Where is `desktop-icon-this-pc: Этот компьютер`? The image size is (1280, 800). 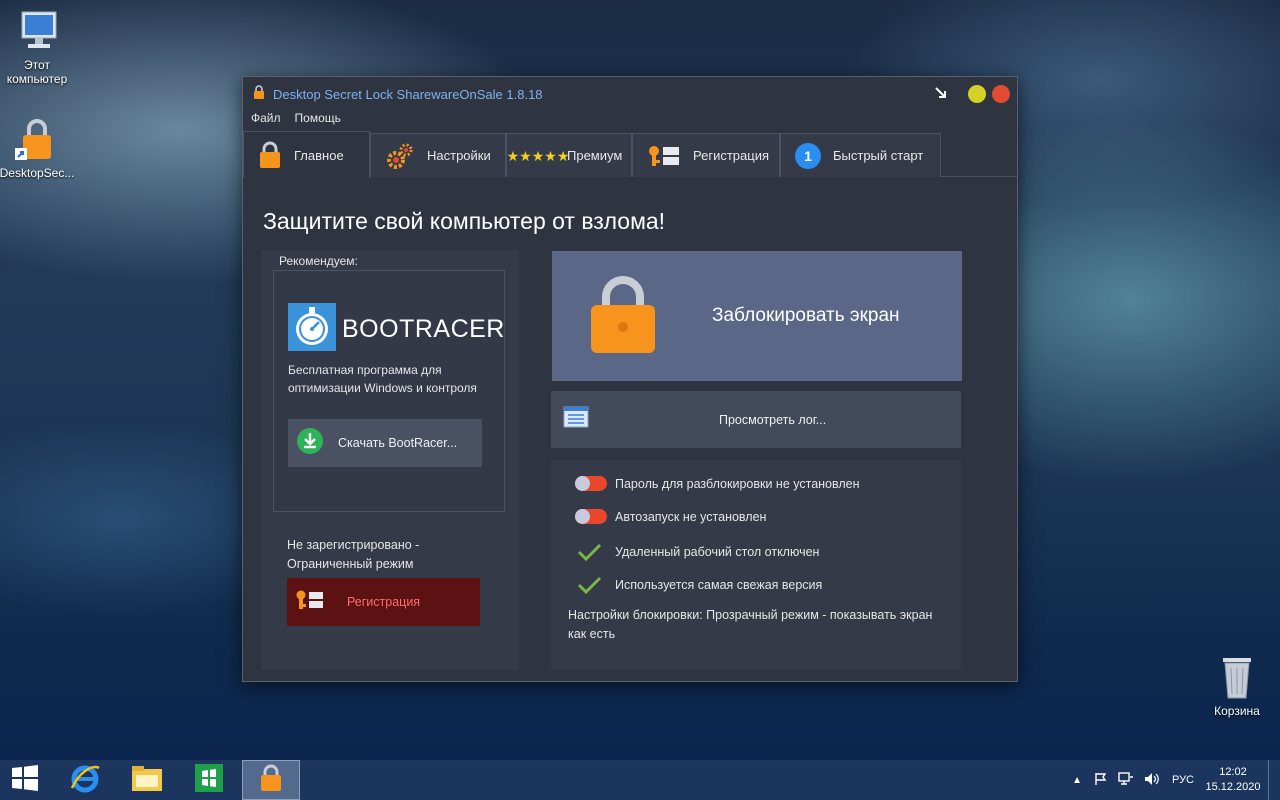 desktop-icon-this-pc: Этот компьютер is located at coordinates (38, 48).